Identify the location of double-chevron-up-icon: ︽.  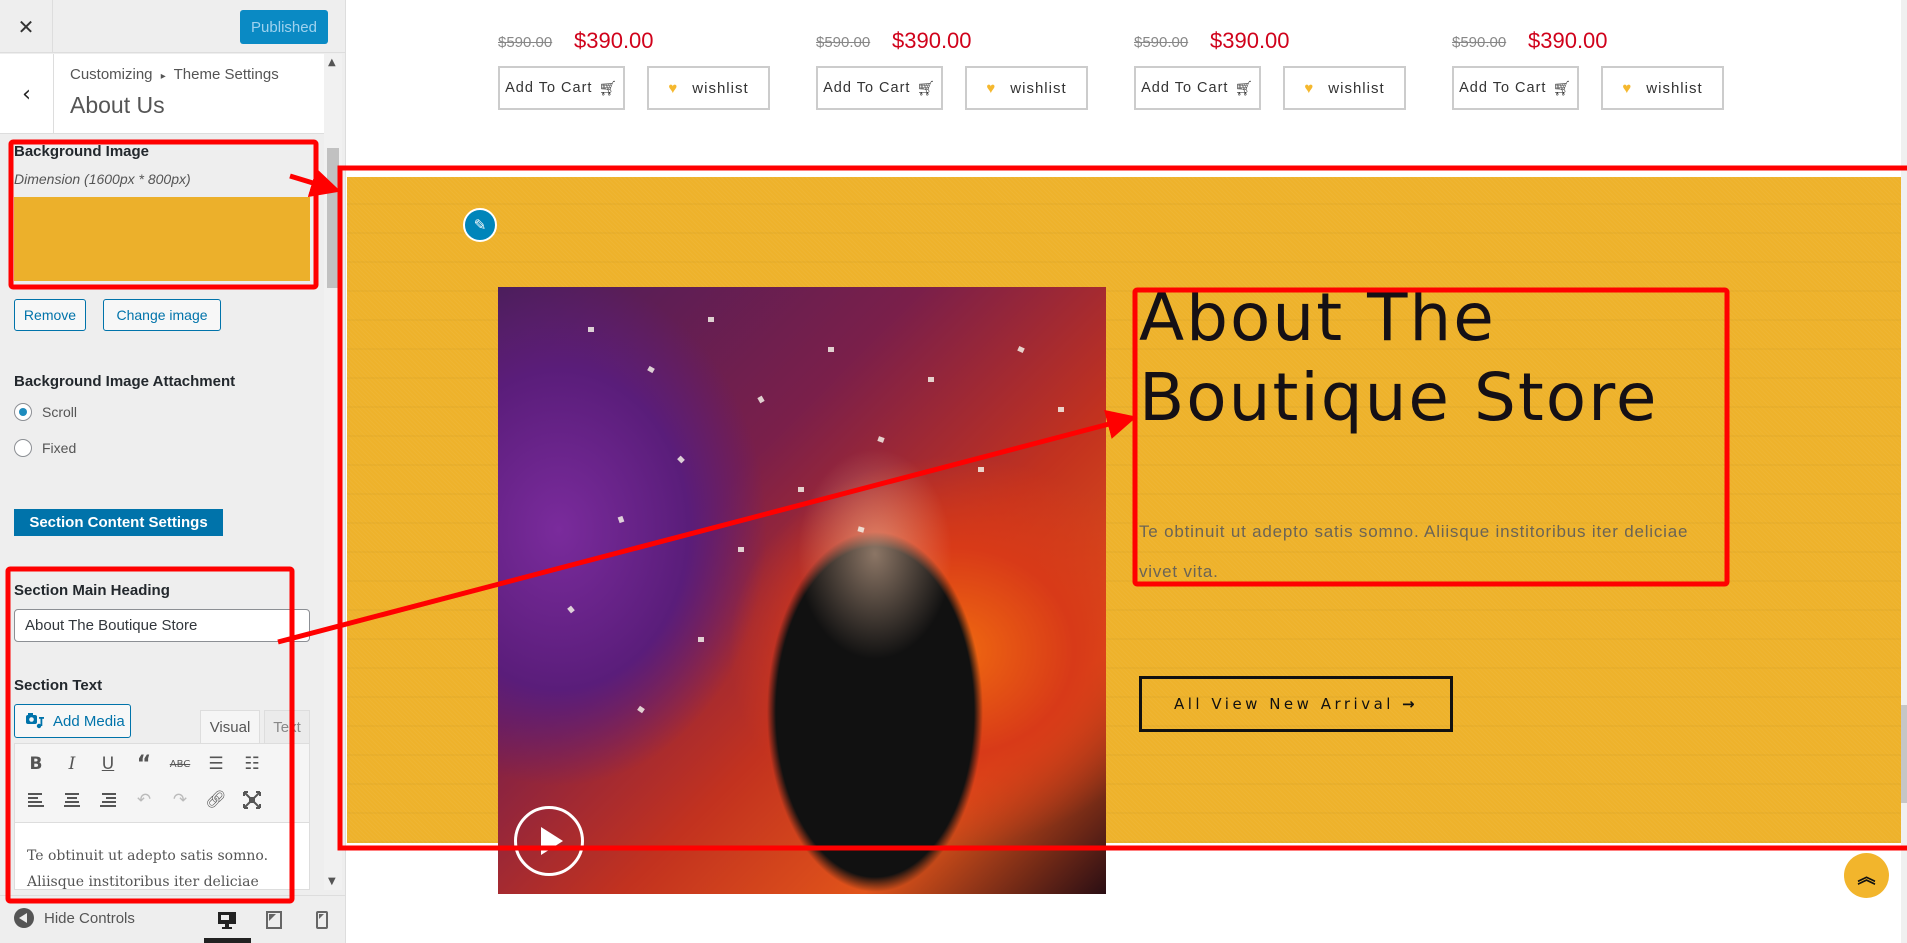
(1866, 877).